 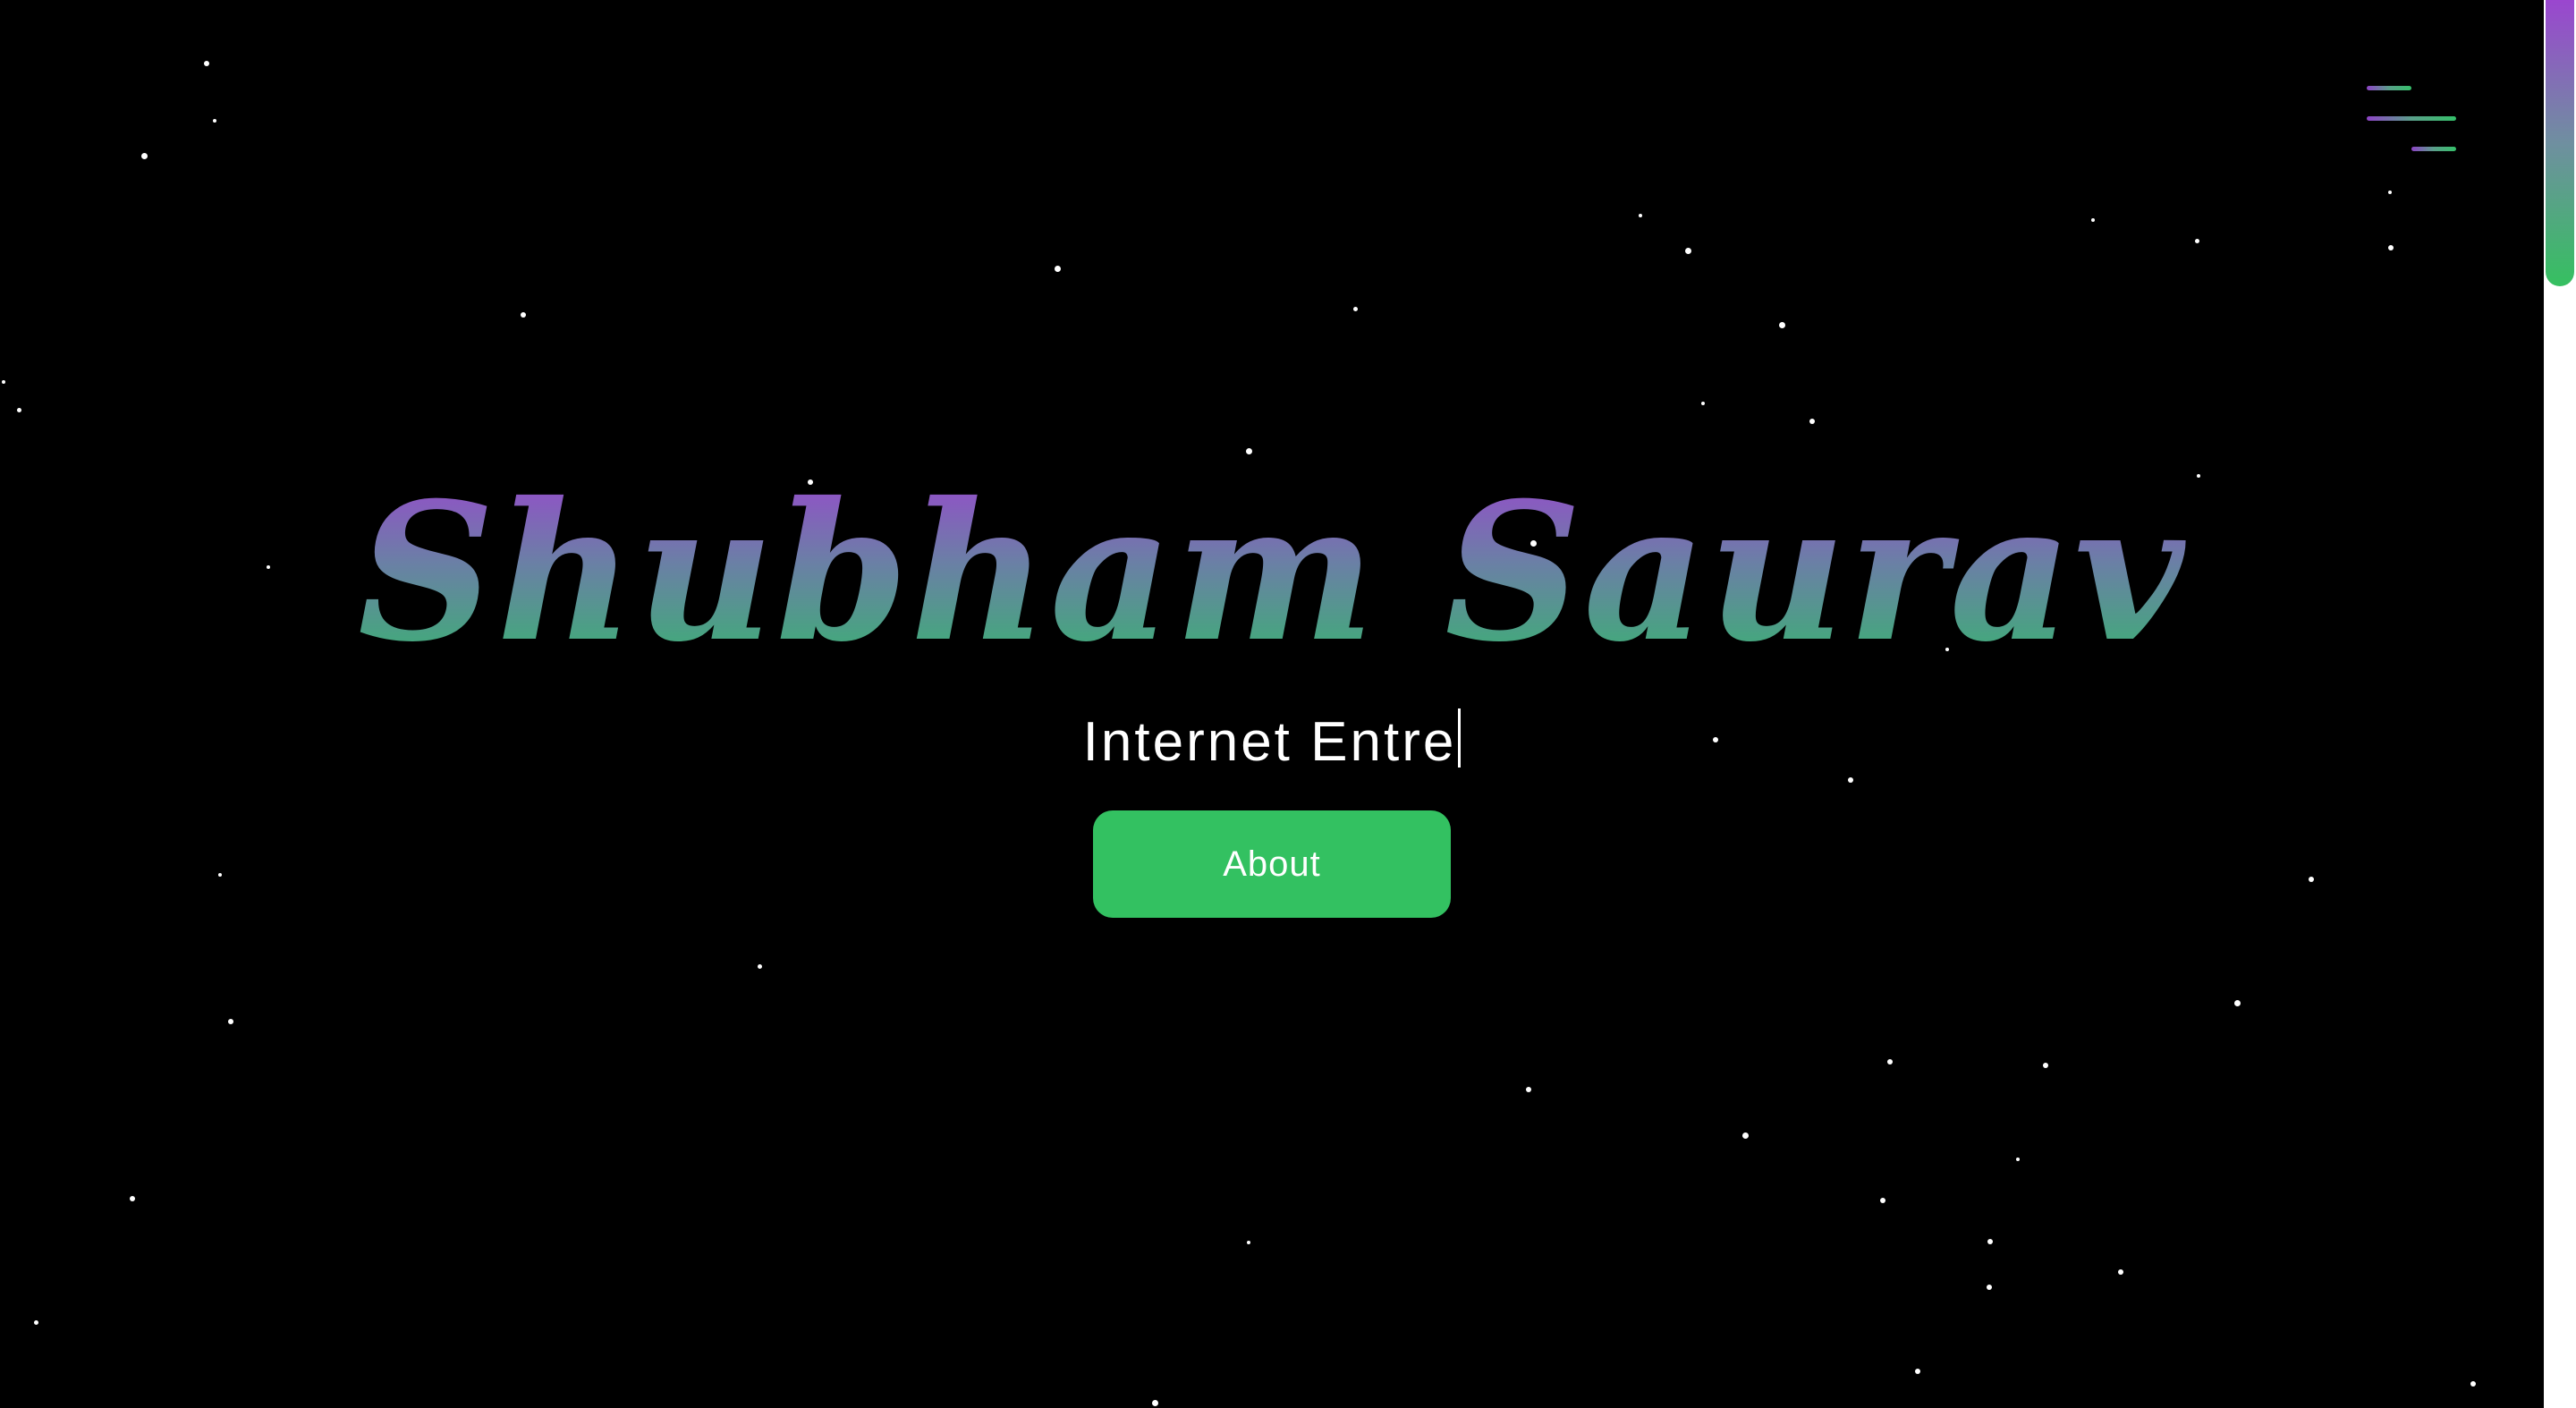 I want to click on typed-subtitle: Internet Entre, so click(x=1269, y=742).